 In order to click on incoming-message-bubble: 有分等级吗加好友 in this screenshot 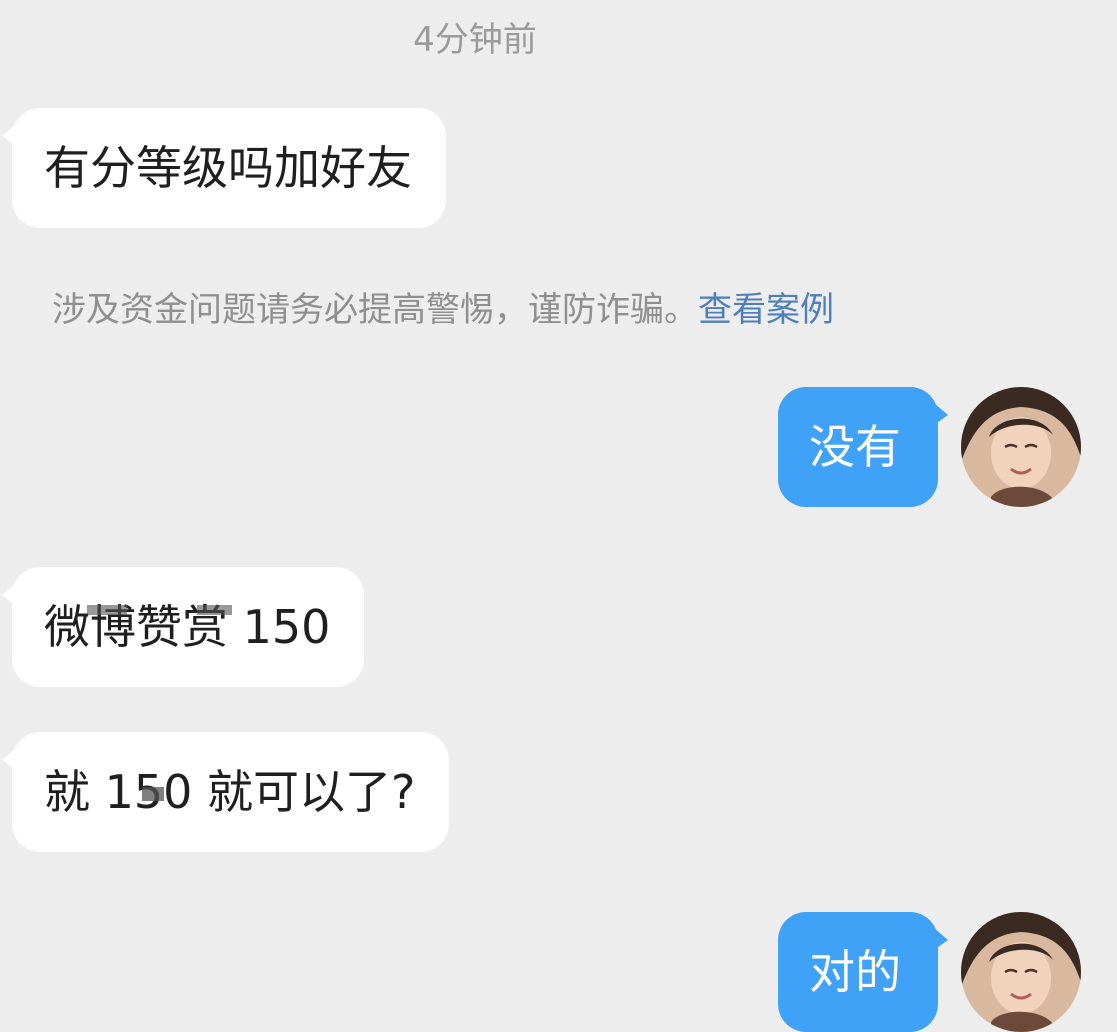, I will do `click(224, 168)`.